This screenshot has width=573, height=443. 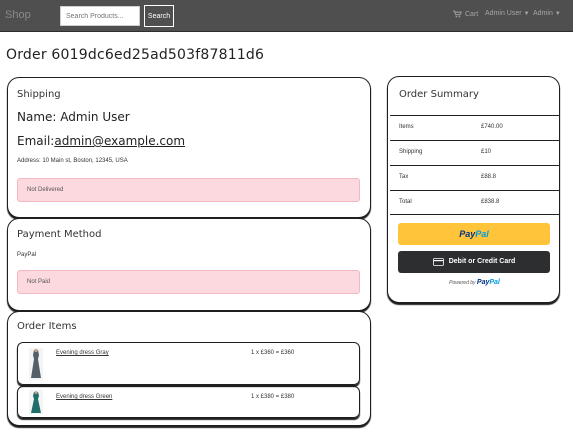 I want to click on paypal-button: PayPal, so click(x=474, y=234).